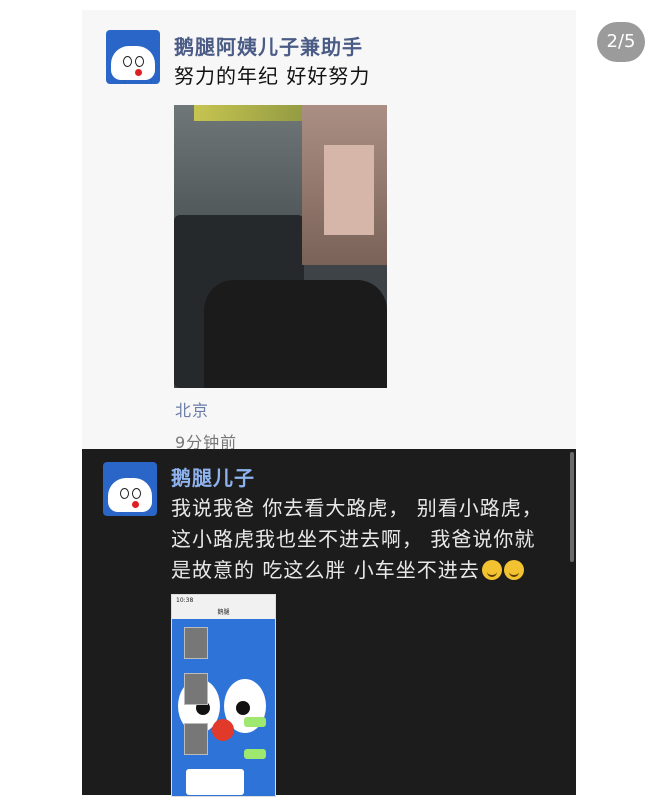  What do you see at coordinates (572, 507) in the screenshot?
I see `scrollbar` at bounding box center [572, 507].